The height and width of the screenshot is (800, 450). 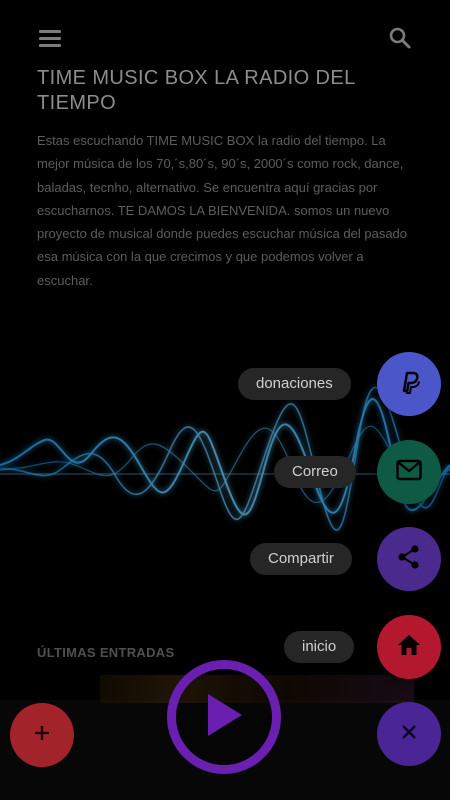 What do you see at coordinates (400, 38) in the screenshot?
I see `search-icon` at bounding box center [400, 38].